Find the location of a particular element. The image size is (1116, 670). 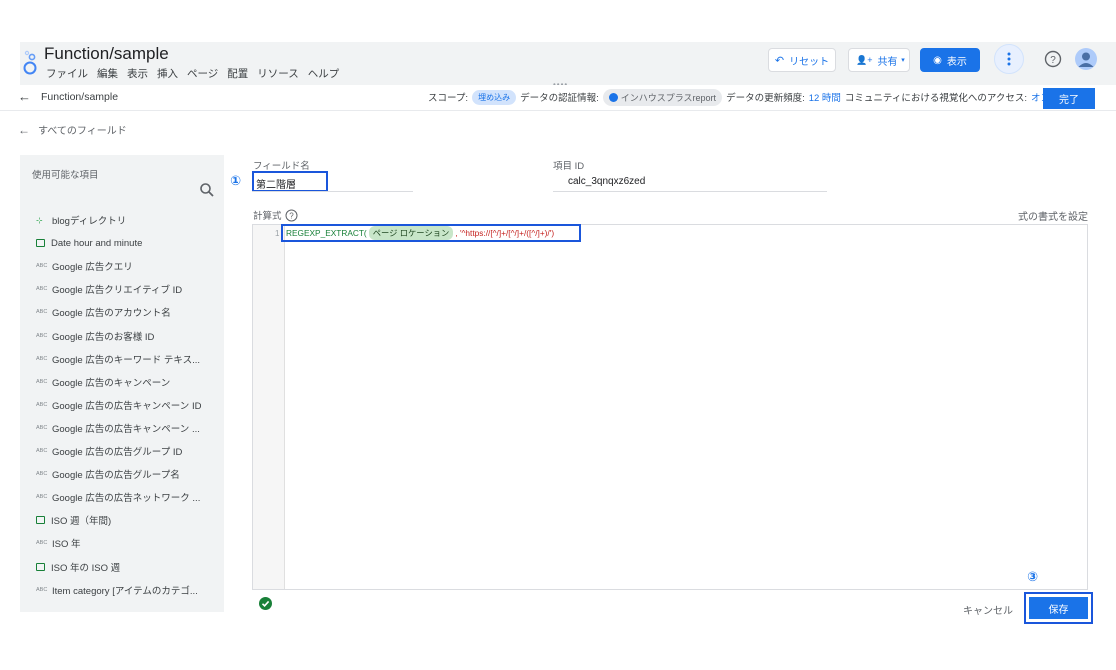

more-options-icon is located at coordinates (1009, 59).